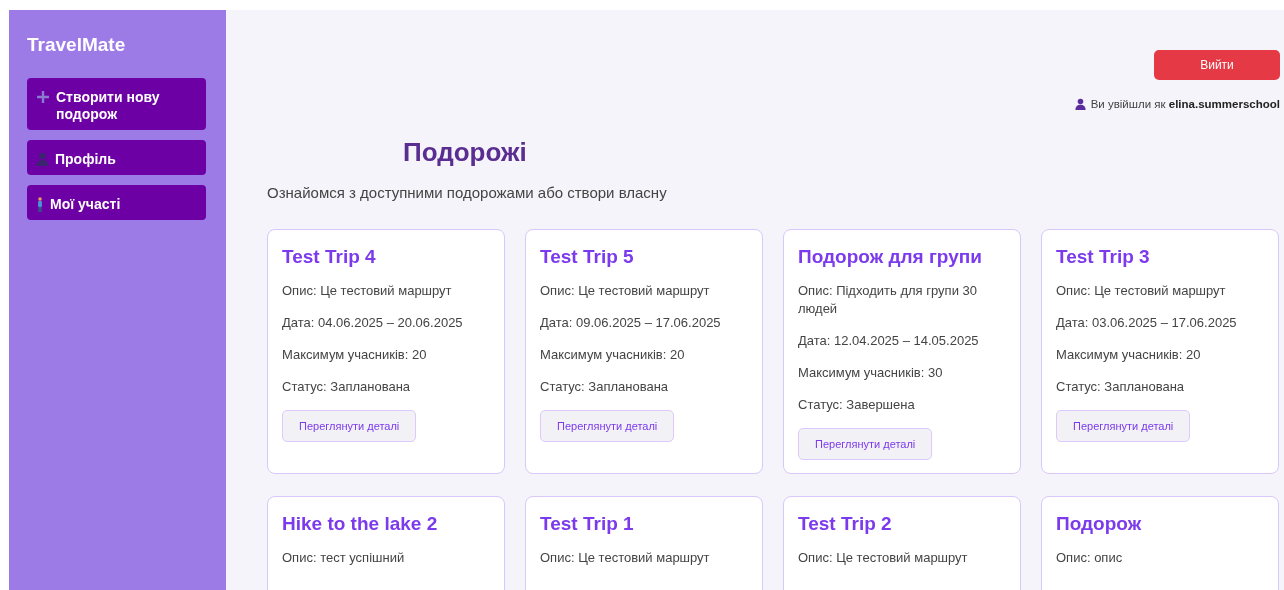  What do you see at coordinates (116, 202) in the screenshot?
I see `nav-button: Мої участі` at bounding box center [116, 202].